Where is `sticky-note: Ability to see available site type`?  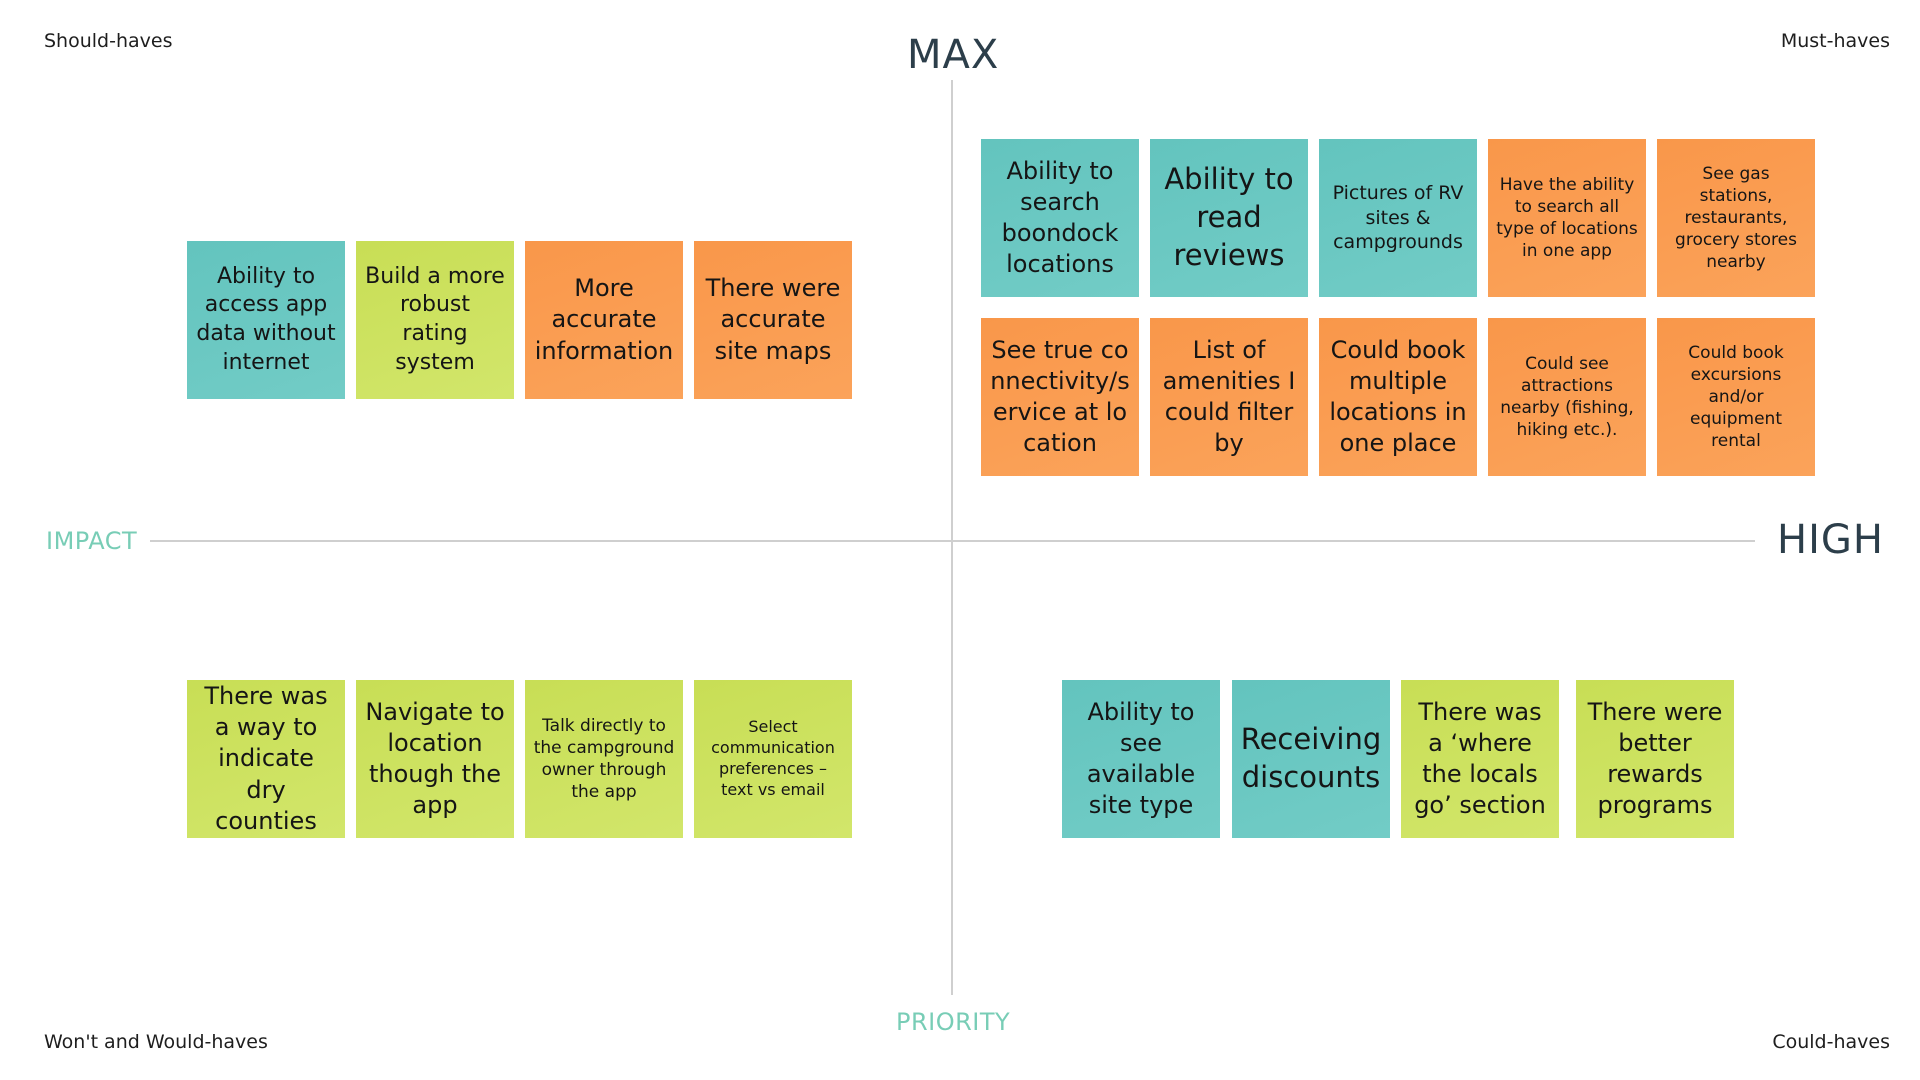 sticky-note: Ability to see available site type is located at coordinates (1141, 759).